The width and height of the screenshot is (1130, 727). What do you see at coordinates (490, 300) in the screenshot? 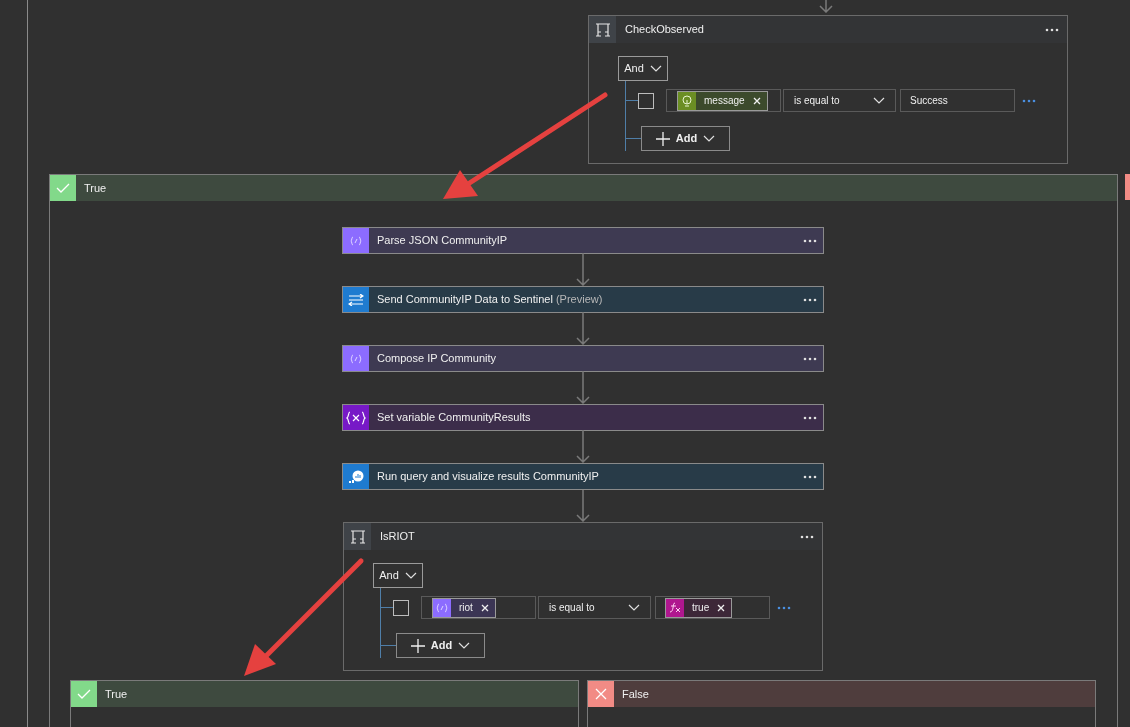
I see `action-title: Send CommunityIP Data to Sentinel (Preview)` at bounding box center [490, 300].